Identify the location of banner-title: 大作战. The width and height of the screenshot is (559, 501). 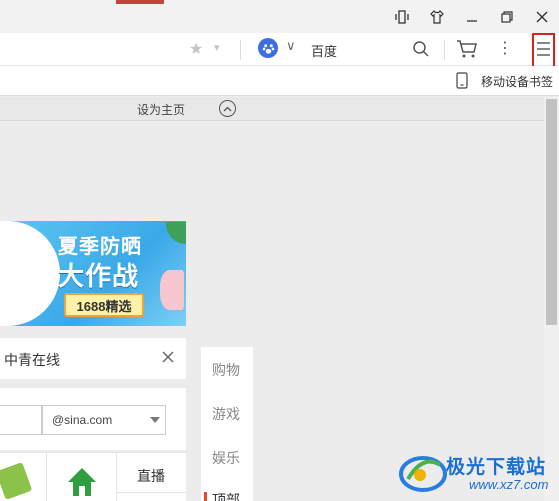
(99, 276).